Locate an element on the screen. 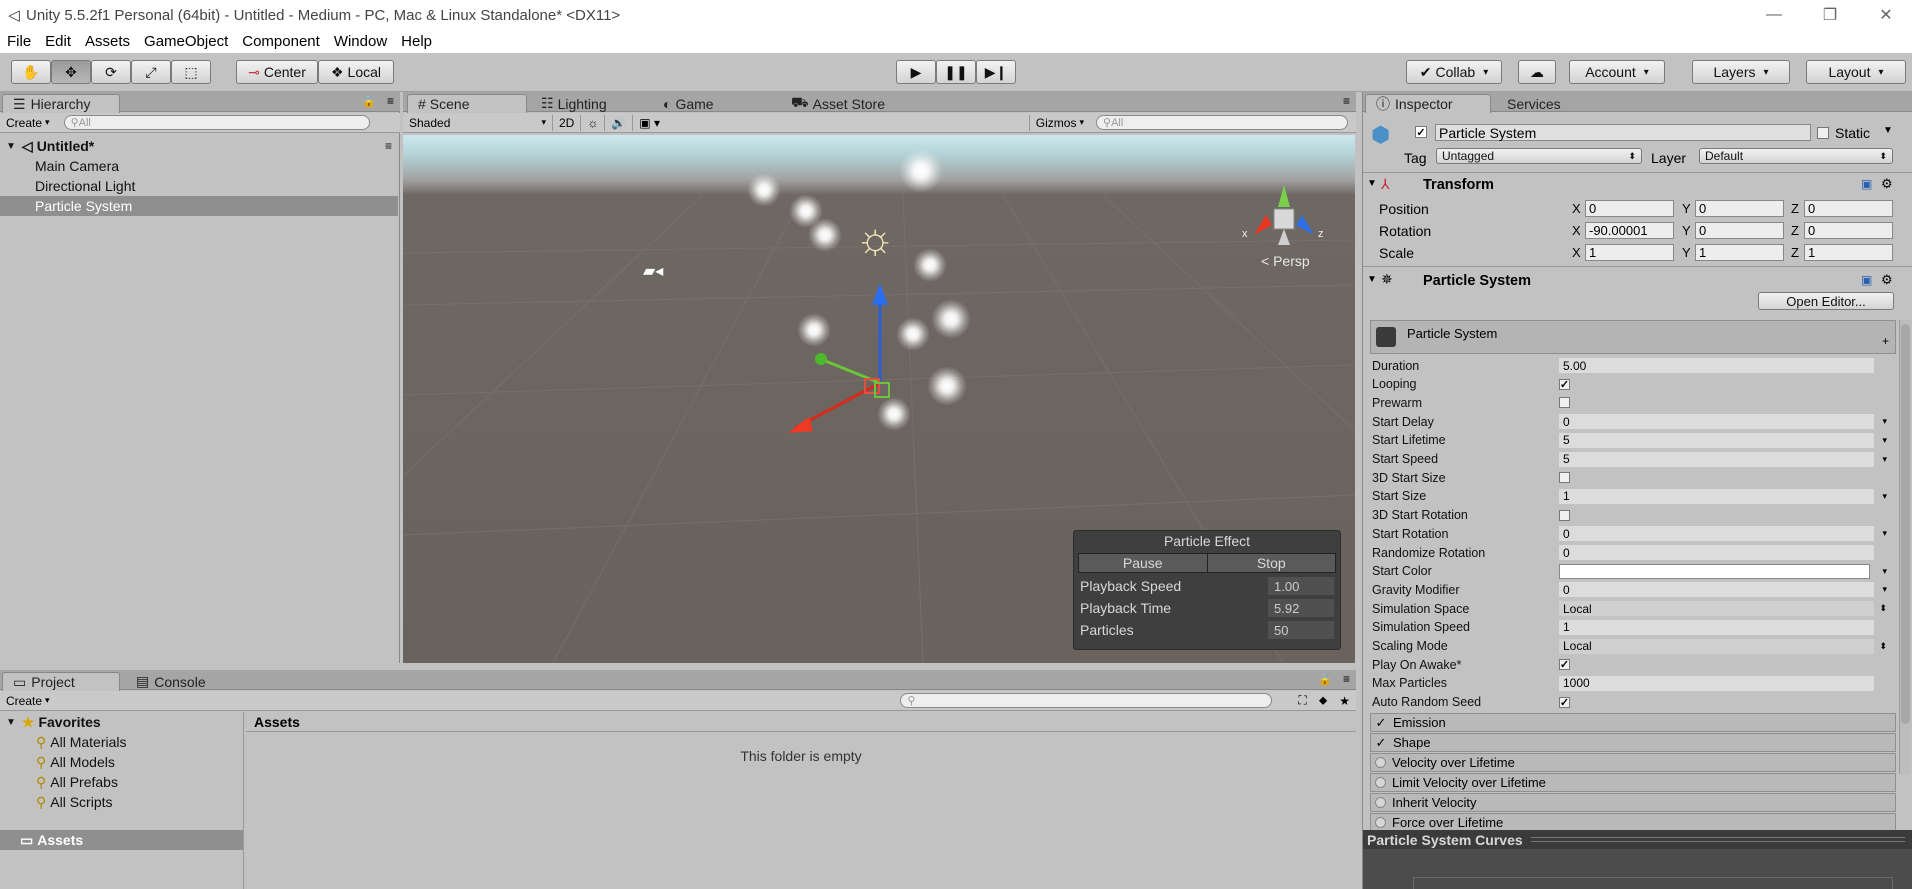  property-field: 1 is located at coordinates (1716, 496).